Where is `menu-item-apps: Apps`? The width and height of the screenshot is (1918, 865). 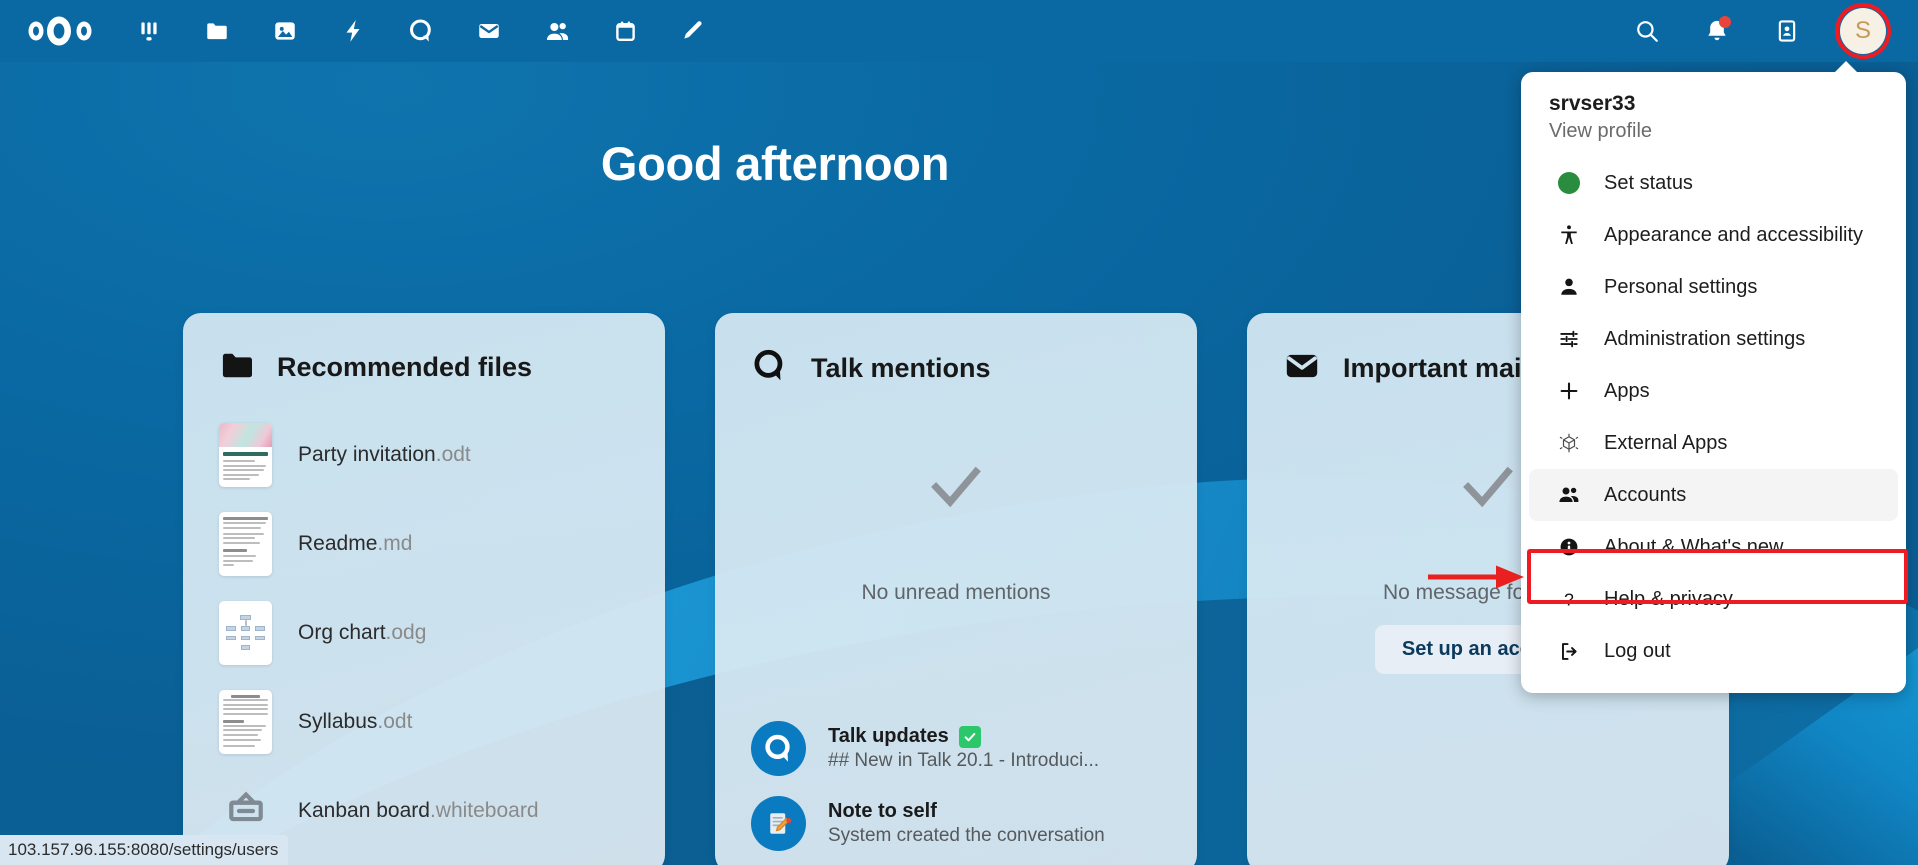 menu-item-apps: Apps is located at coordinates (1713, 391).